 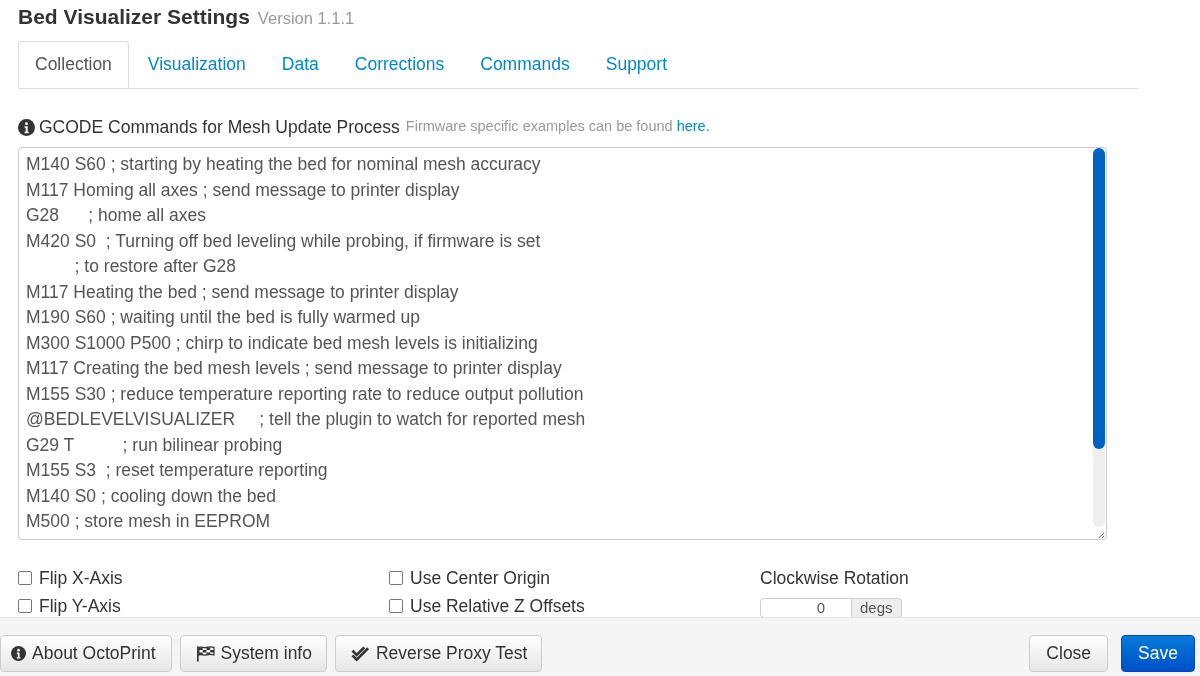 What do you see at coordinates (205, 653) in the screenshot?
I see `checkered-flag-icon` at bounding box center [205, 653].